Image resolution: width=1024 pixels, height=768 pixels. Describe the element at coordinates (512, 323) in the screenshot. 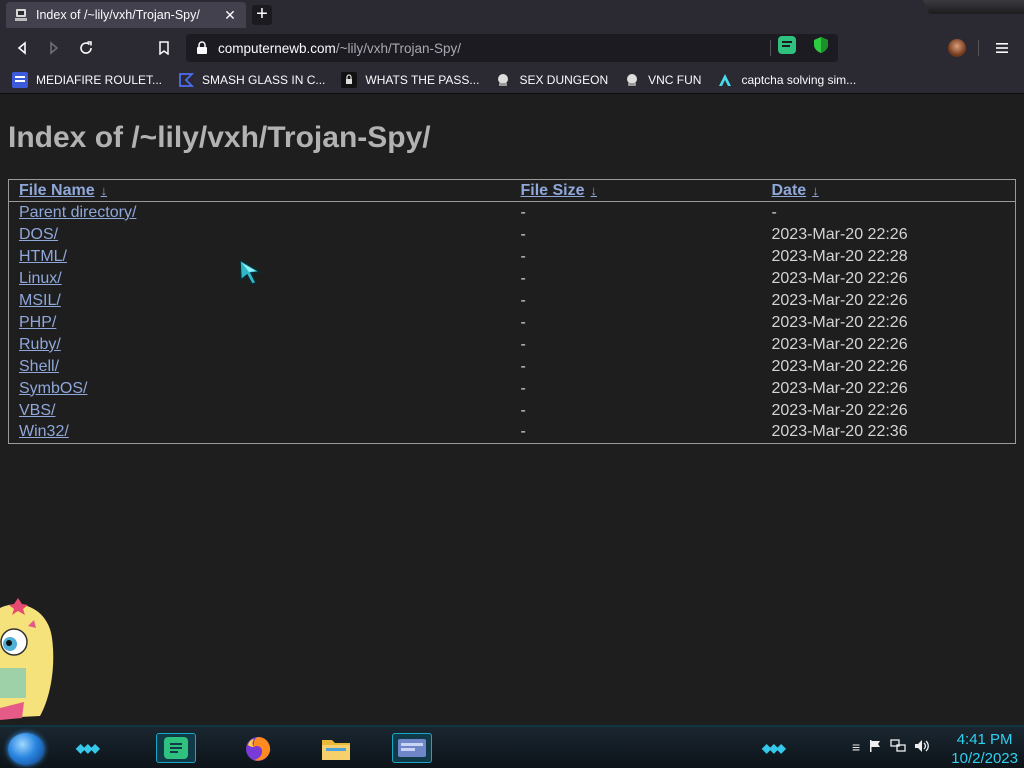

I see `table-row: PHP/ - 2023-Mar-20 22:26` at that location.